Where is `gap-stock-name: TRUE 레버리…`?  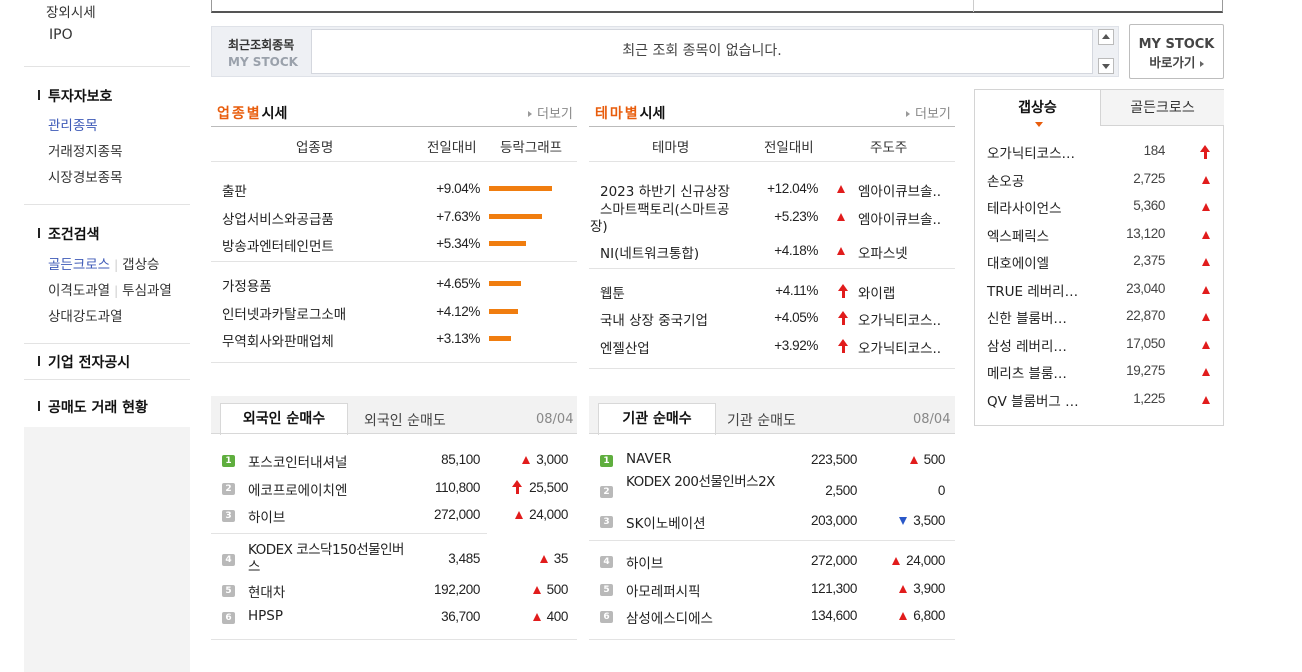 gap-stock-name: TRUE 레버리… is located at coordinates (1032, 290).